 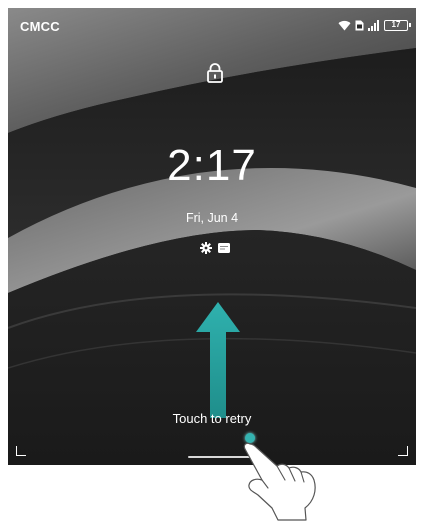 I want to click on pointing-hand-icon, so click(x=279, y=481).